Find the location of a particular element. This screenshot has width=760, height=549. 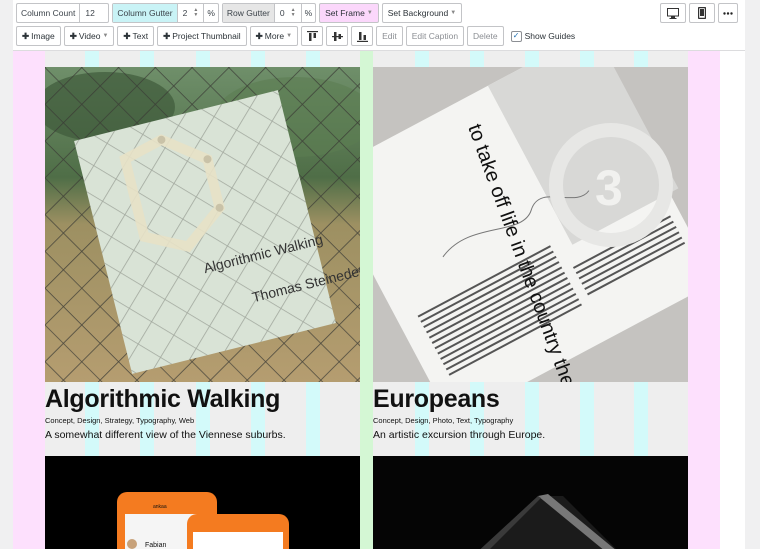

edit-label: Edit is located at coordinates (389, 36).